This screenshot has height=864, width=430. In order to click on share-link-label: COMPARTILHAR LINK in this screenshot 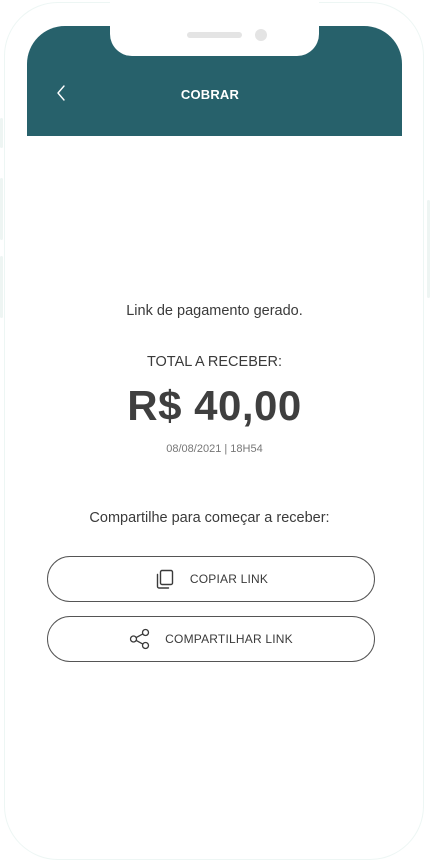, I will do `click(229, 639)`.